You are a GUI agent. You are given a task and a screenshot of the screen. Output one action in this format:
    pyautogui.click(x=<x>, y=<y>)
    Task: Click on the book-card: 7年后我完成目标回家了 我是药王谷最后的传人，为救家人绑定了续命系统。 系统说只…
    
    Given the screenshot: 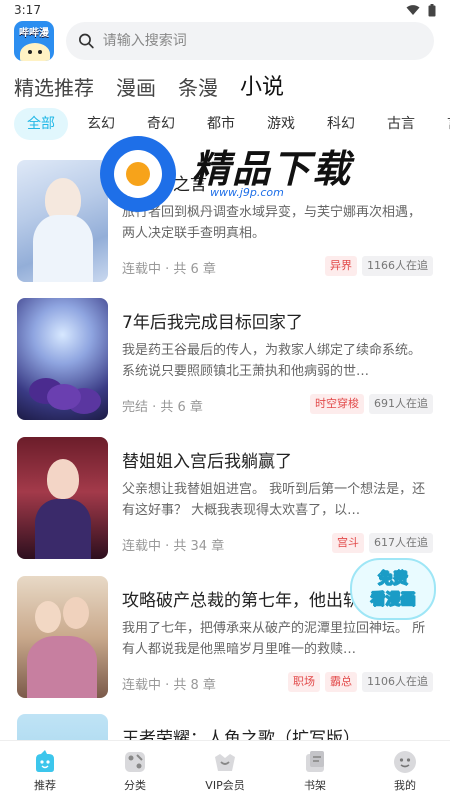 What is the action you would take?
    pyautogui.click(x=225, y=359)
    